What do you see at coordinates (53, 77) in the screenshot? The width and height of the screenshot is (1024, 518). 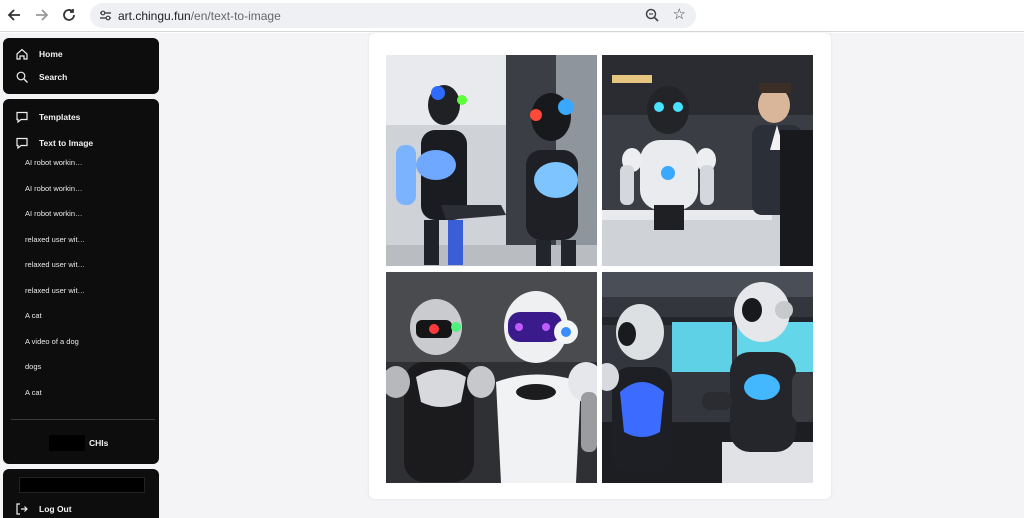 I see `sidebar-item-label: Search` at bounding box center [53, 77].